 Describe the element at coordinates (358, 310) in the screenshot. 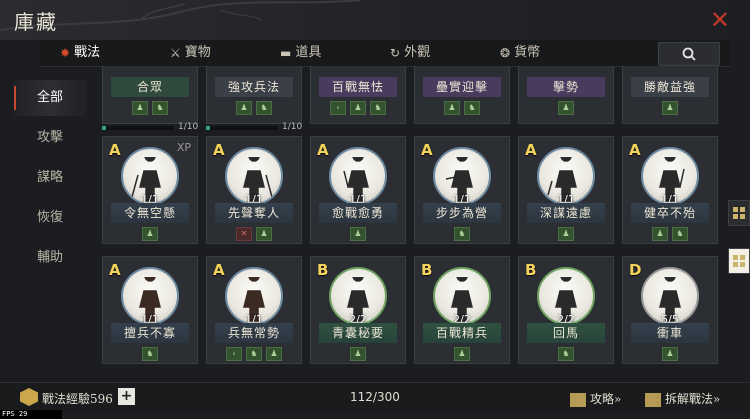

I see `skill-card: B 2/2 青囊秘要 ♟` at that location.